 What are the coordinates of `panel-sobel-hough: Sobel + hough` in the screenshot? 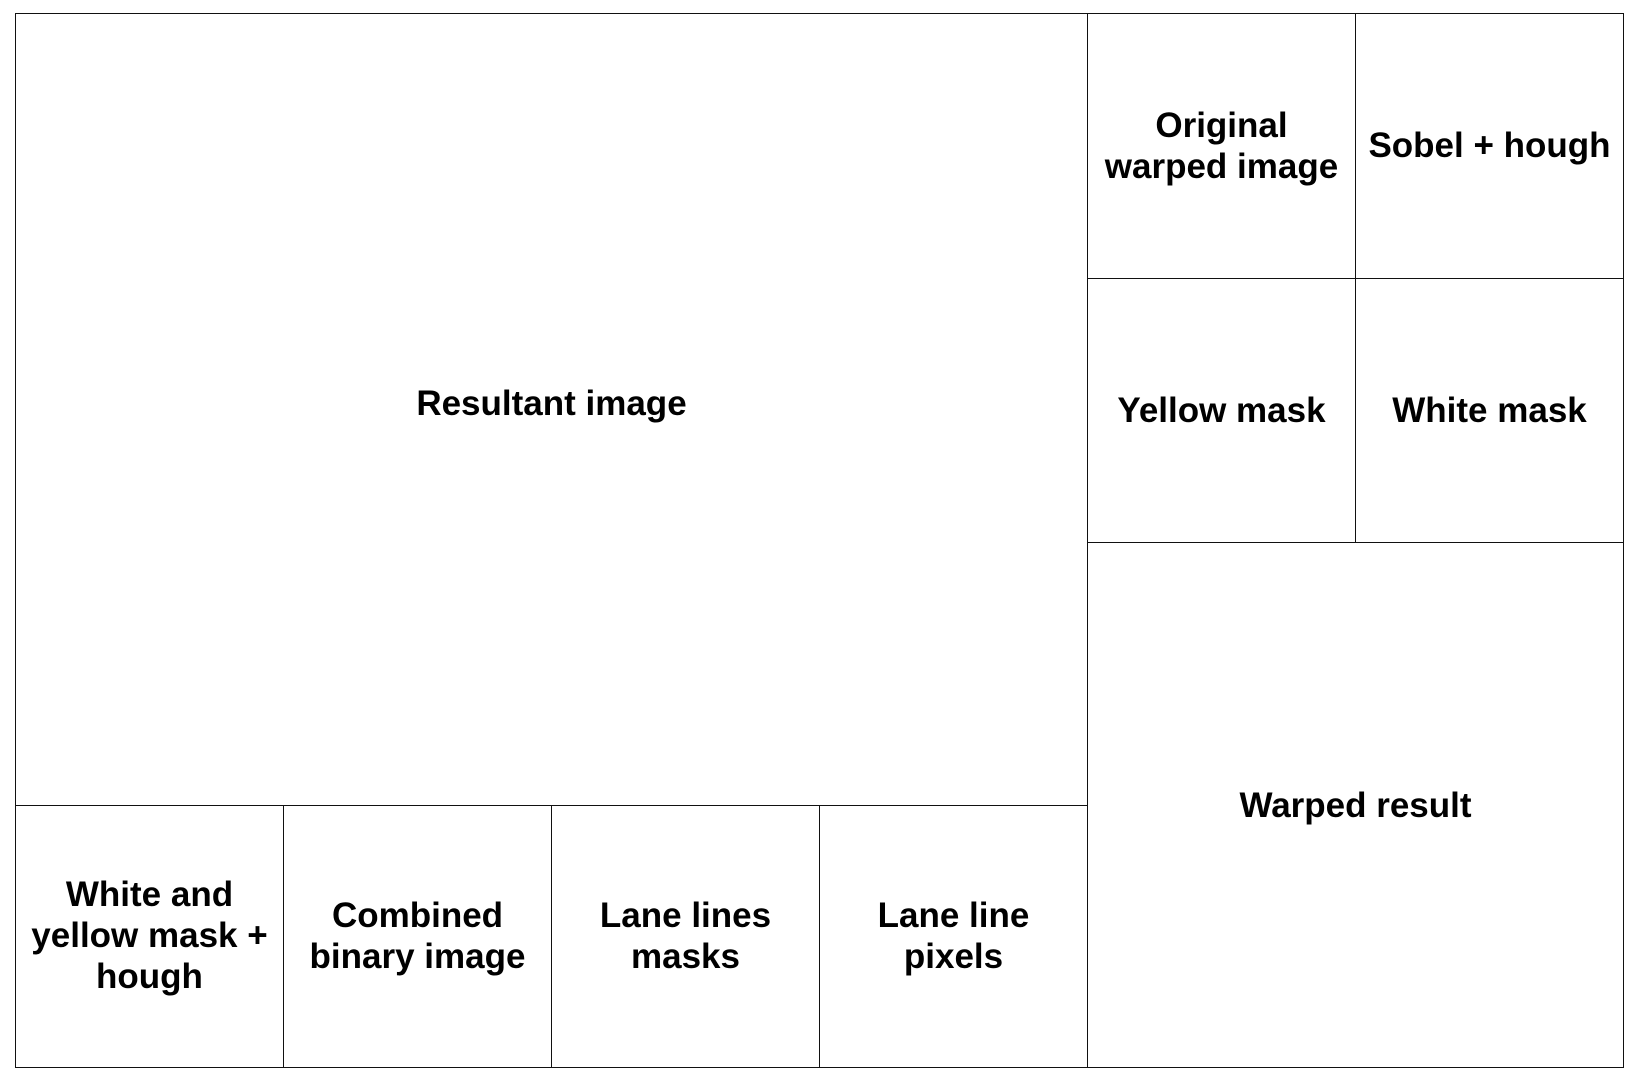 It's located at (1489, 146).